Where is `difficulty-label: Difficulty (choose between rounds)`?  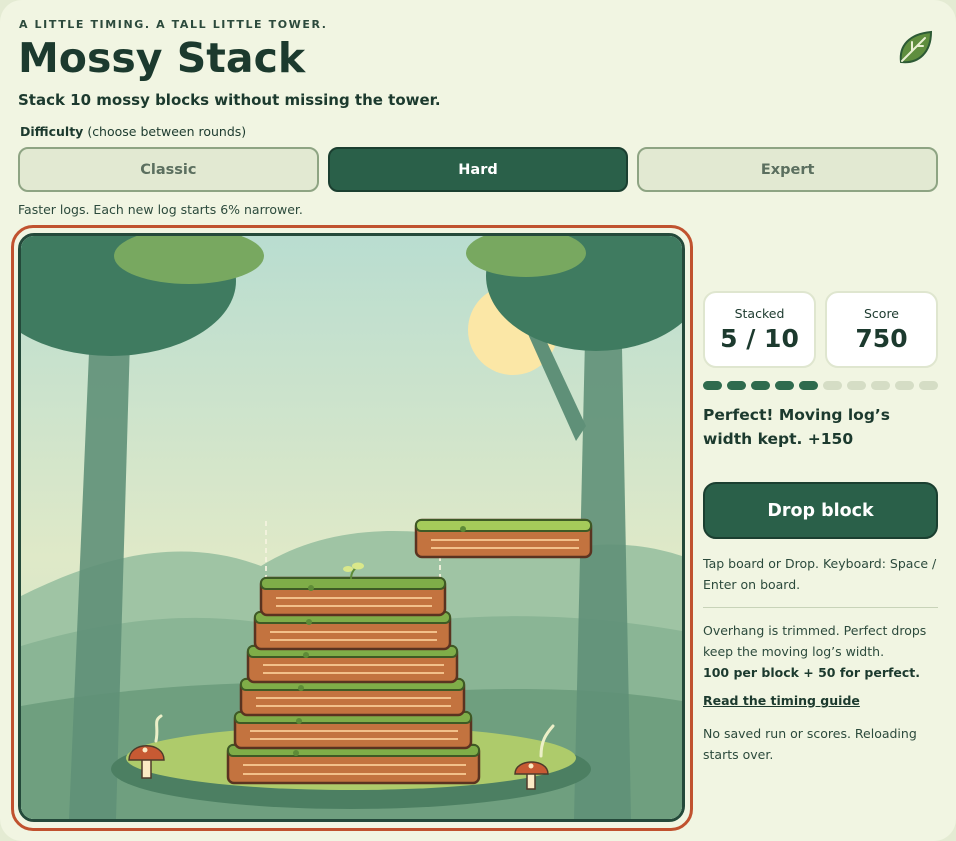
difficulty-label: Difficulty (choose between rounds) is located at coordinates (133, 131).